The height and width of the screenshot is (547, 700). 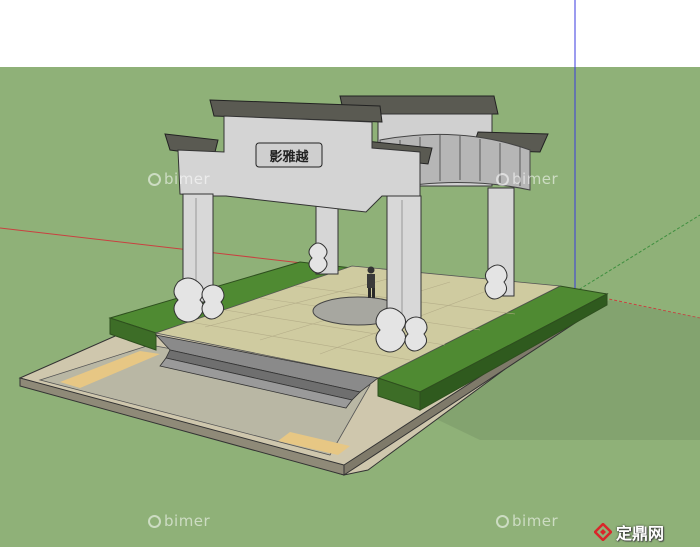 I want to click on brand-watermark: 定鼎网, so click(x=629, y=532).